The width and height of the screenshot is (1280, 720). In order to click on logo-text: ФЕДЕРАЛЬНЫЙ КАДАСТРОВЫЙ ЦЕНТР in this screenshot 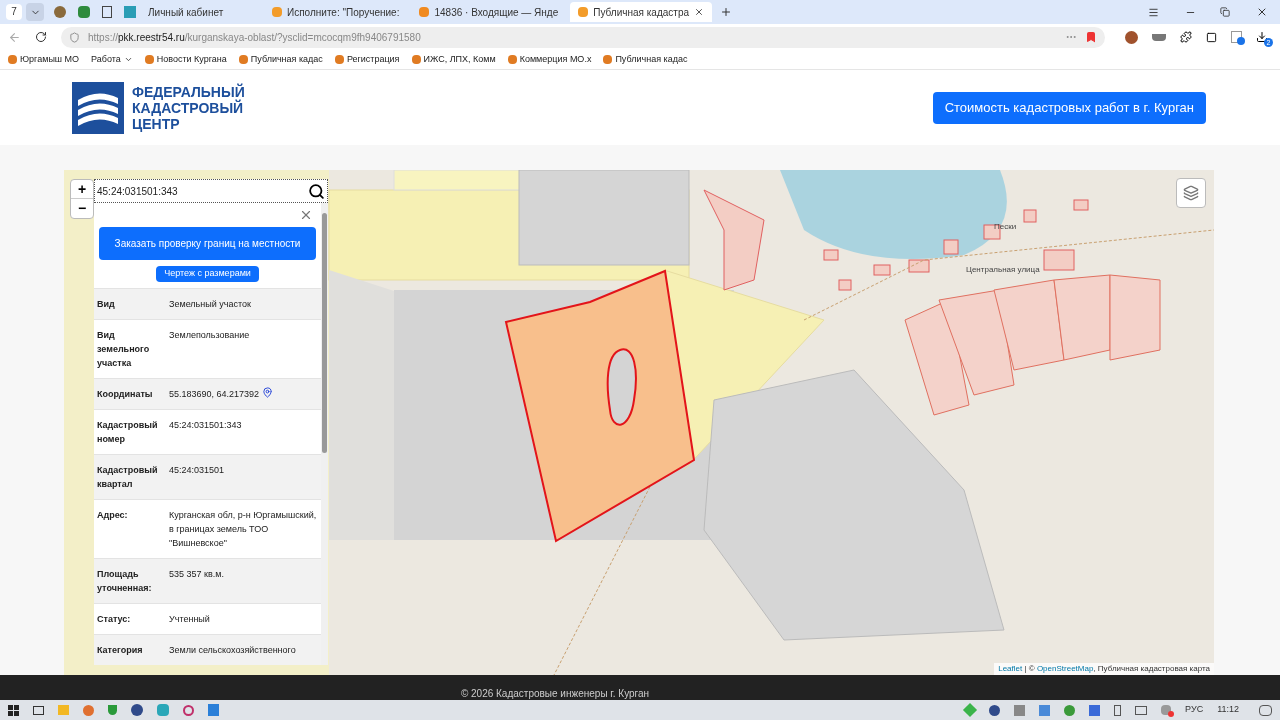, I will do `click(188, 107)`.